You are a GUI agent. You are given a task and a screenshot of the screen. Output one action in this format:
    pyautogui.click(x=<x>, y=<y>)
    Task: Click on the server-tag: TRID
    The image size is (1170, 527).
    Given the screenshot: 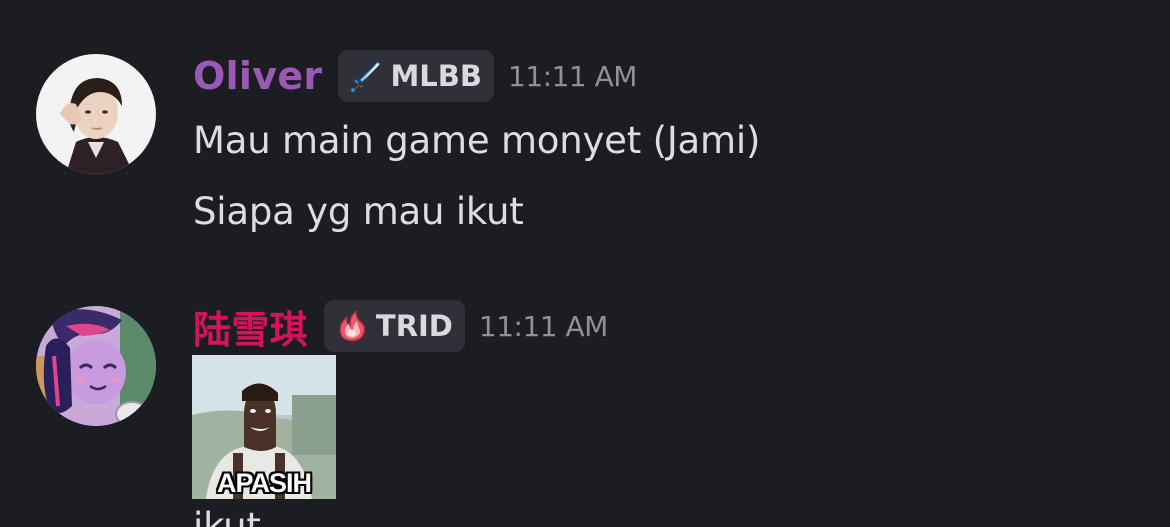 What is the action you would take?
    pyautogui.click(x=394, y=326)
    